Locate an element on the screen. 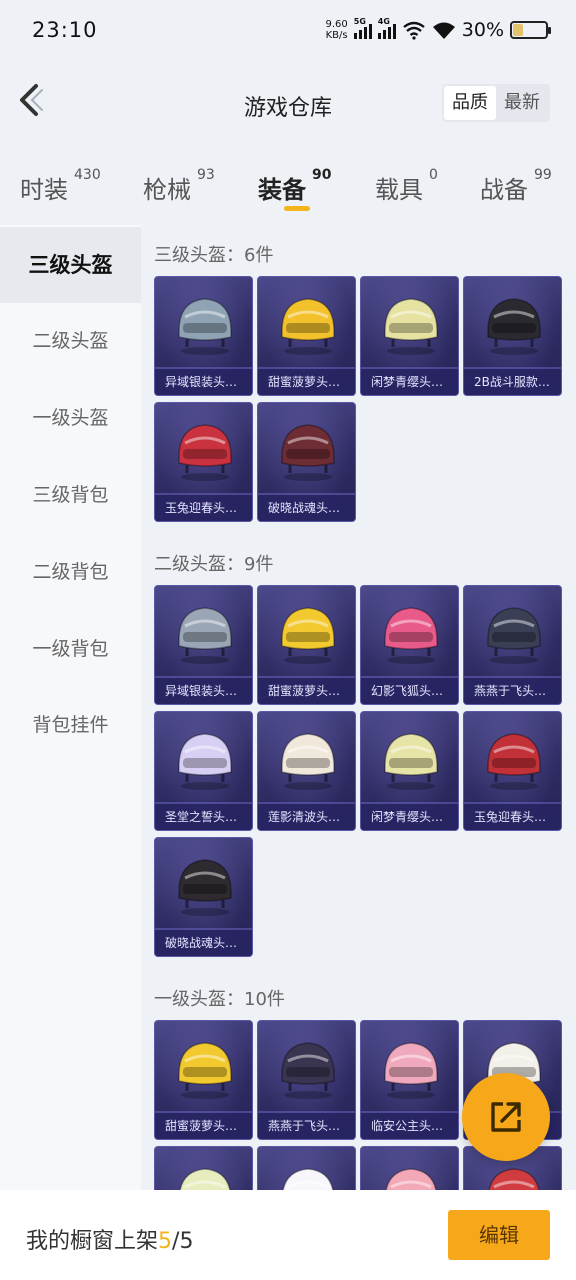  section-title: 三级头盔：6件 is located at coordinates (214, 255).